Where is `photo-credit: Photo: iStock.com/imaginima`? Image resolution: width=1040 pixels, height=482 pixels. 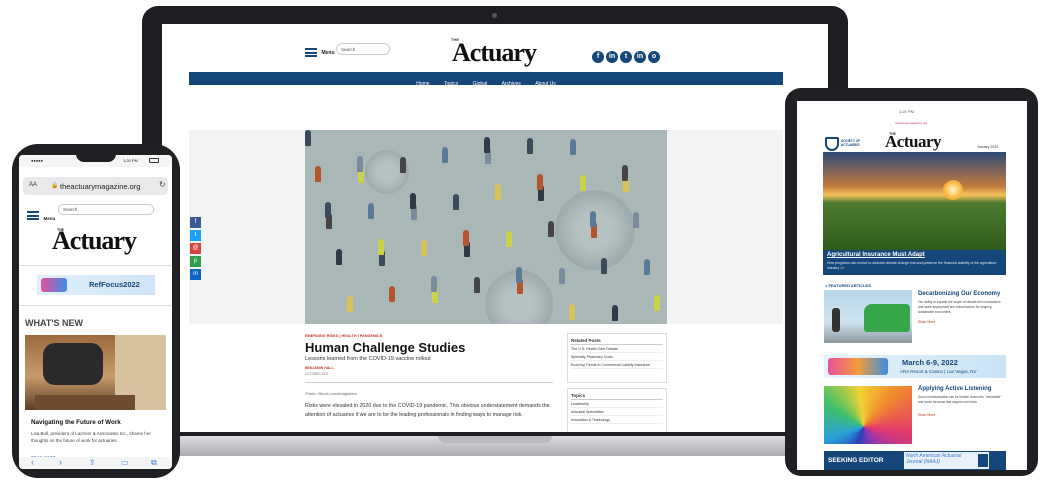 photo-credit: Photo: iStock.com/imaginima is located at coordinates (331, 393).